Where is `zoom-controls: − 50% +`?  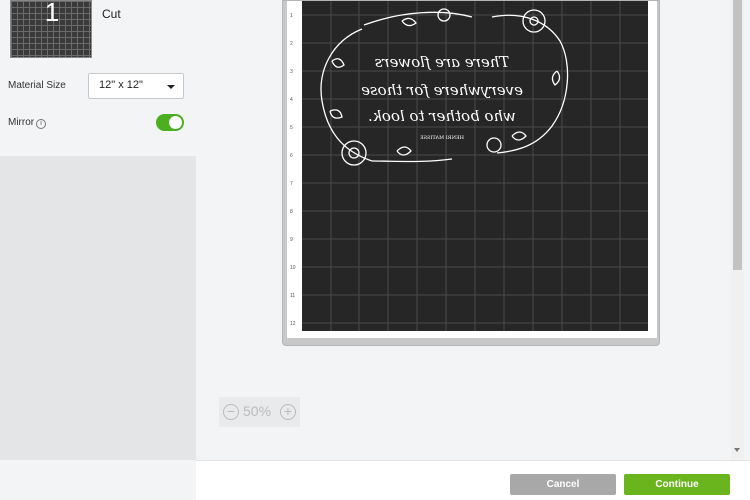
zoom-controls: − 50% + is located at coordinates (259, 412).